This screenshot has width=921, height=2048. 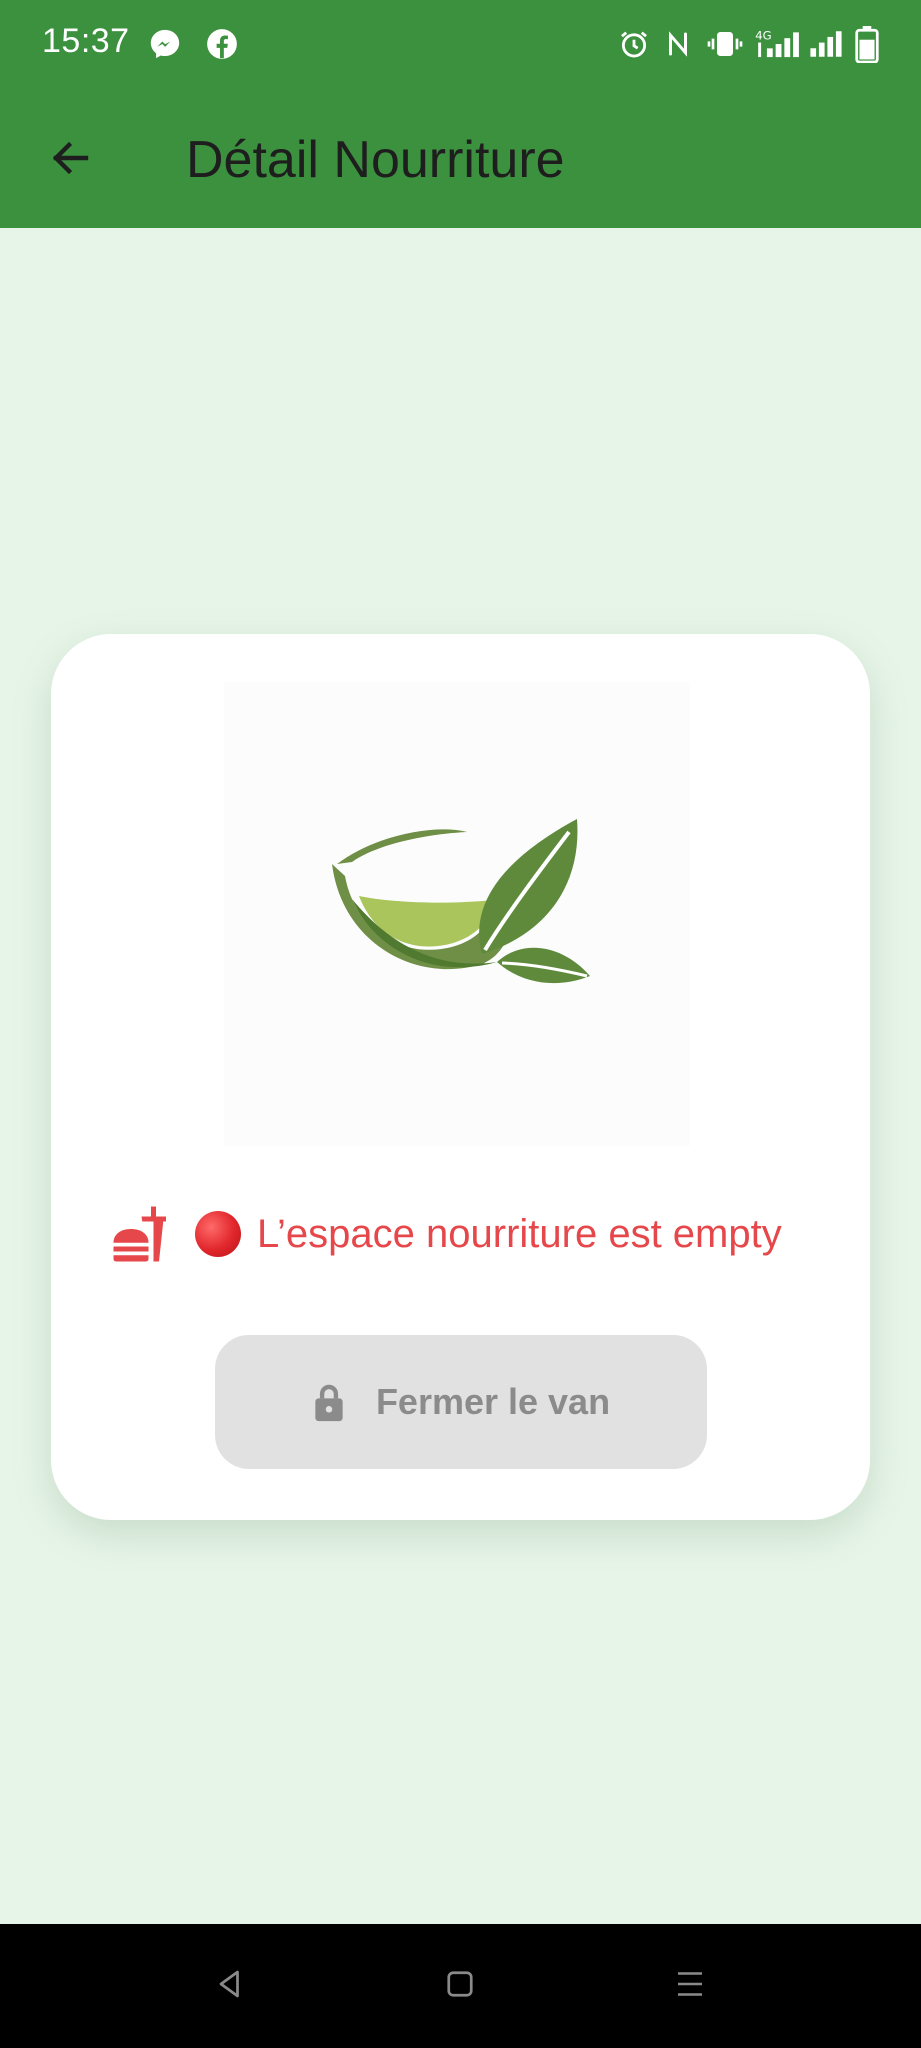 What do you see at coordinates (165, 44) in the screenshot?
I see `messenger-icon` at bounding box center [165, 44].